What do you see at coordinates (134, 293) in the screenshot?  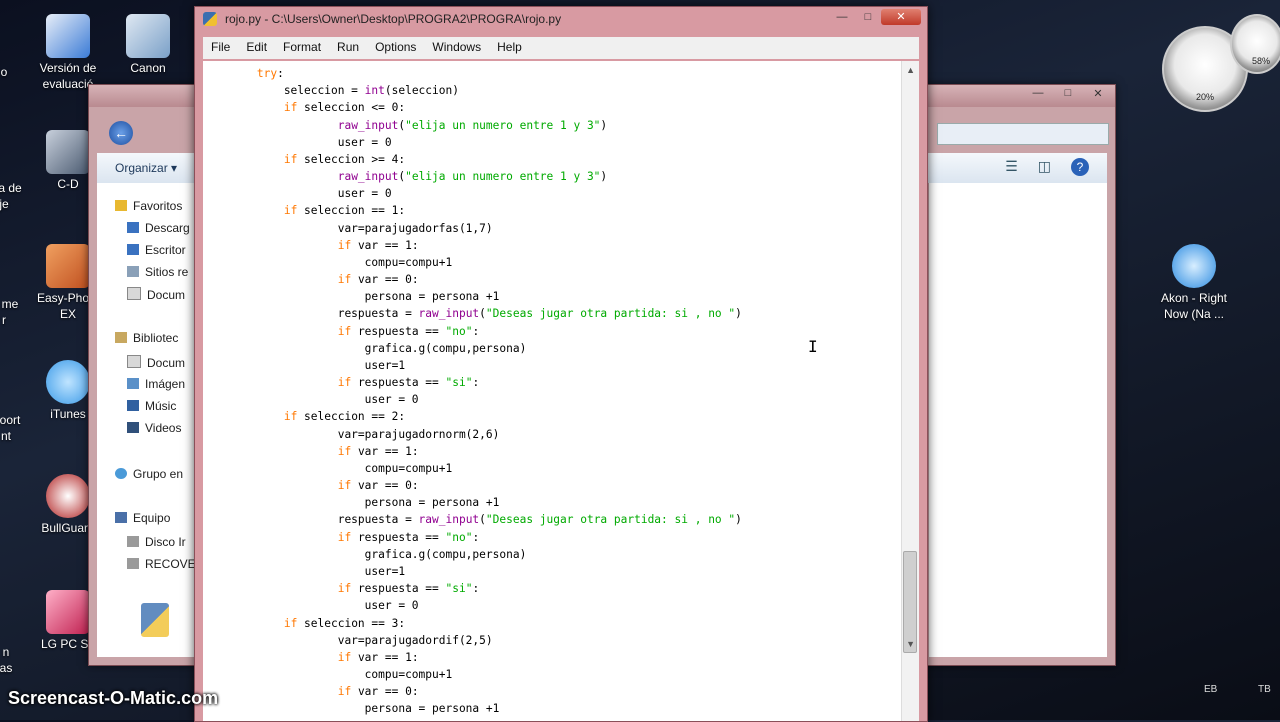 I see `document-icon` at bounding box center [134, 293].